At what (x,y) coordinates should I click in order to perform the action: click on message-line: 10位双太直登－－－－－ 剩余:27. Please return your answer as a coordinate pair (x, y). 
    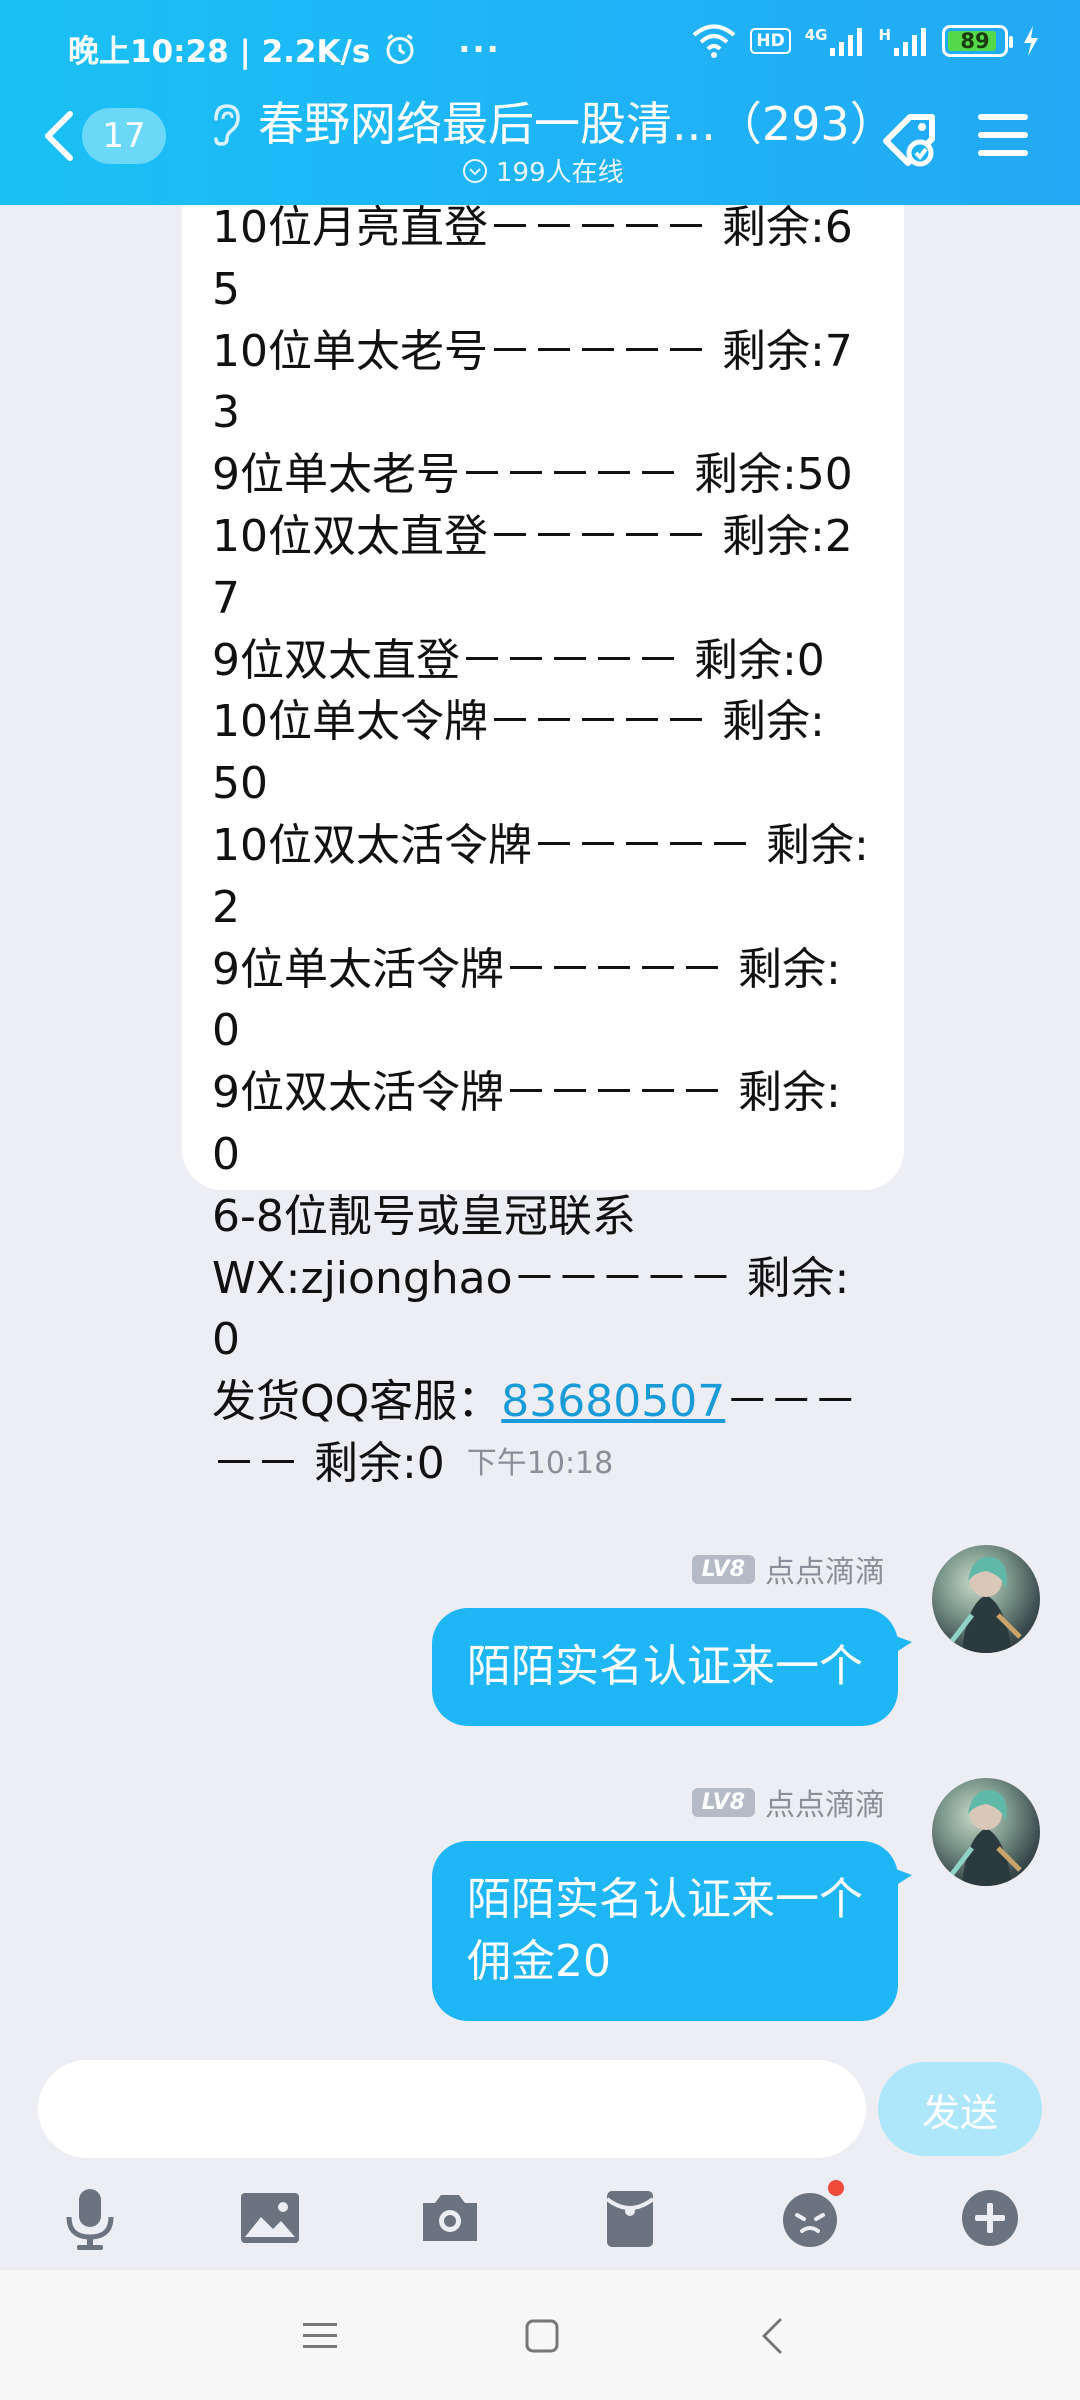
    Looking at the image, I should click on (532, 567).